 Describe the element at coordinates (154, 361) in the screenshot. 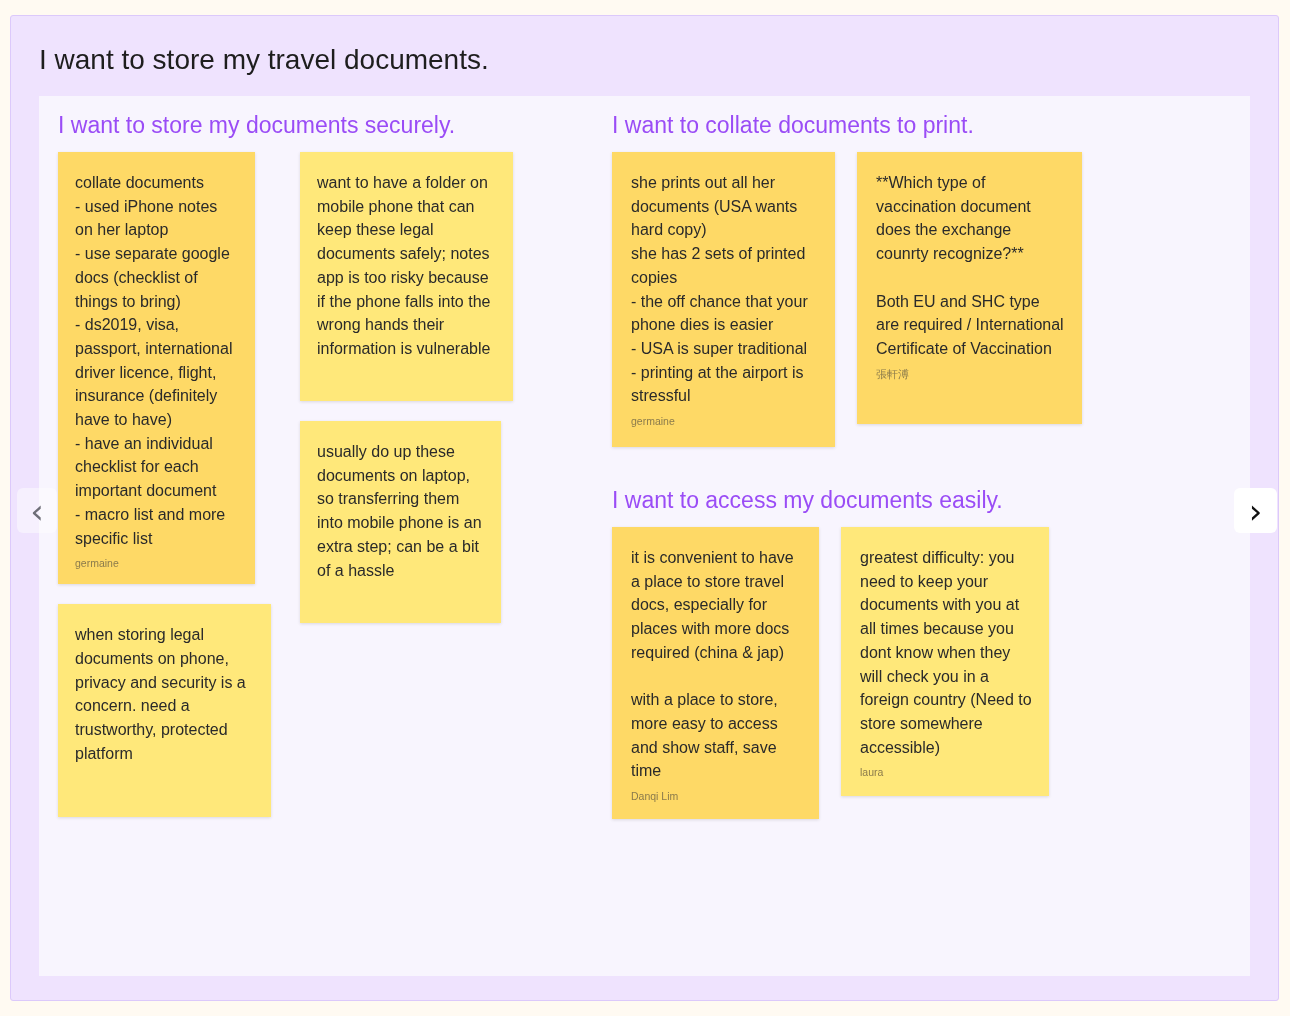

I see `note-text: collate documents - used iPhone notes on her laptop - use separate google docs (checklist of things to bring) - ds2019, visa, passport, international driver licence, flight, insurance (definitely have to have) - have an individual checklist for each important document - macro list and more specific list` at that location.